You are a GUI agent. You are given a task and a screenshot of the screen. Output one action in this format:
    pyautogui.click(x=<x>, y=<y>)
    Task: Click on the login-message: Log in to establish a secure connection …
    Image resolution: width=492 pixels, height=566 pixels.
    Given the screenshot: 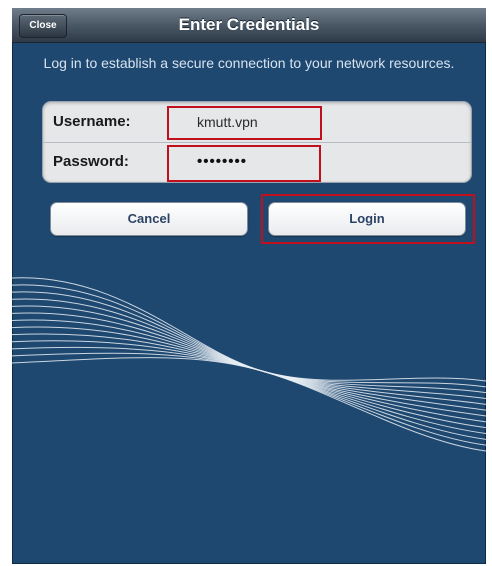 What is the action you would take?
    pyautogui.click(x=249, y=63)
    